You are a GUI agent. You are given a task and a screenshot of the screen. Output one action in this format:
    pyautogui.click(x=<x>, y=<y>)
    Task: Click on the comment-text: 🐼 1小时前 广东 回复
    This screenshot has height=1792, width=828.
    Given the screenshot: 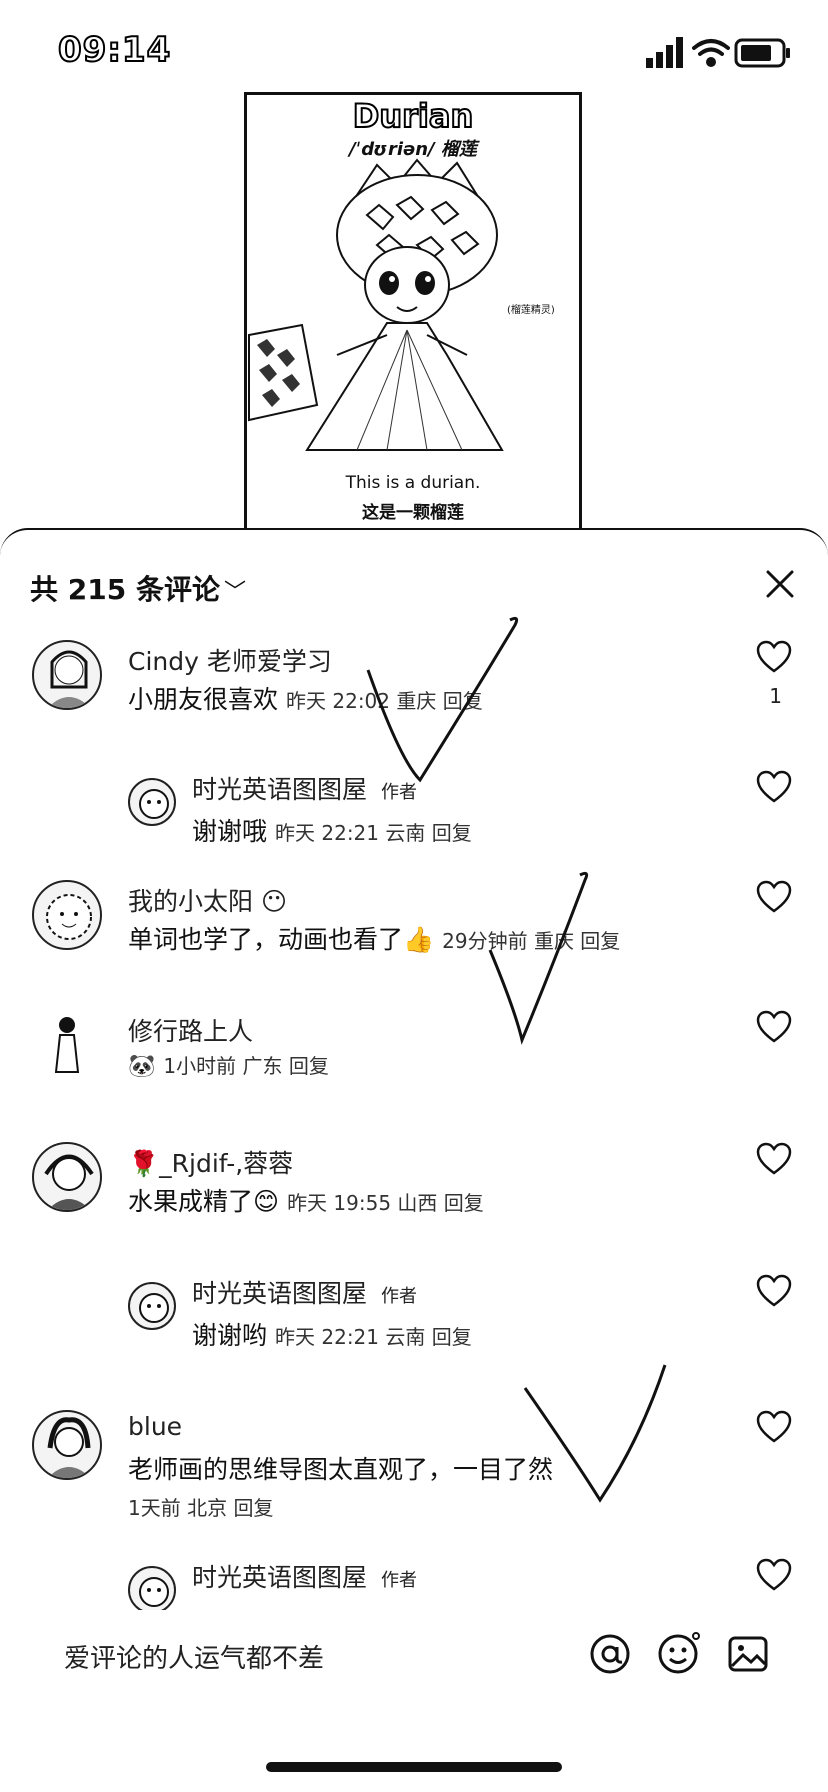 What is the action you would take?
    pyautogui.click(x=228, y=1066)
    